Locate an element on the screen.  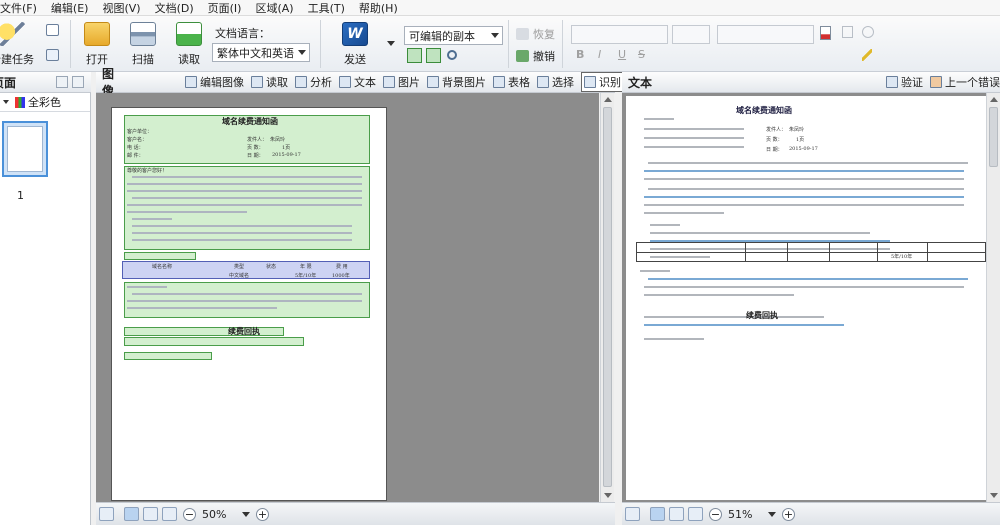
copy-mode-select: 可编辑的副本 is located at coordinates (453, 35).